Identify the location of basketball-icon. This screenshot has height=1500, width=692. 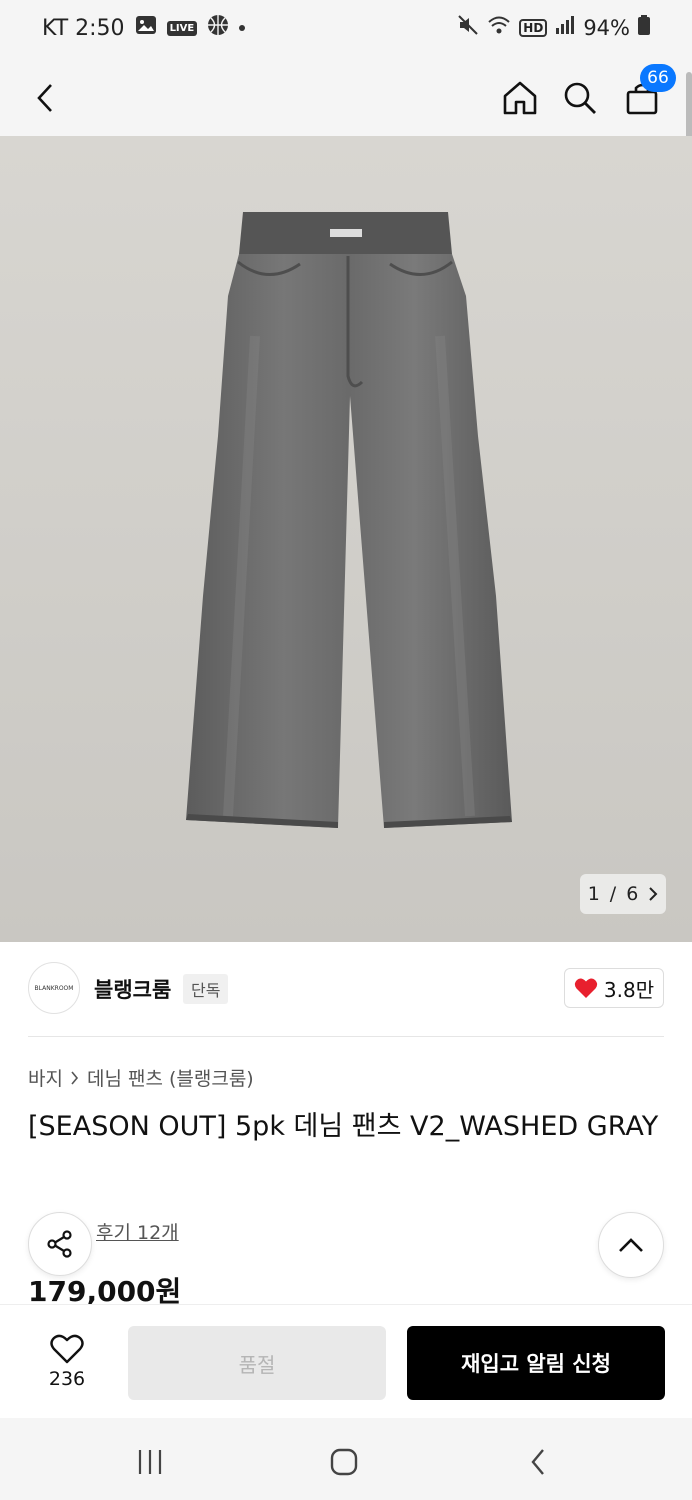
(218, 28).